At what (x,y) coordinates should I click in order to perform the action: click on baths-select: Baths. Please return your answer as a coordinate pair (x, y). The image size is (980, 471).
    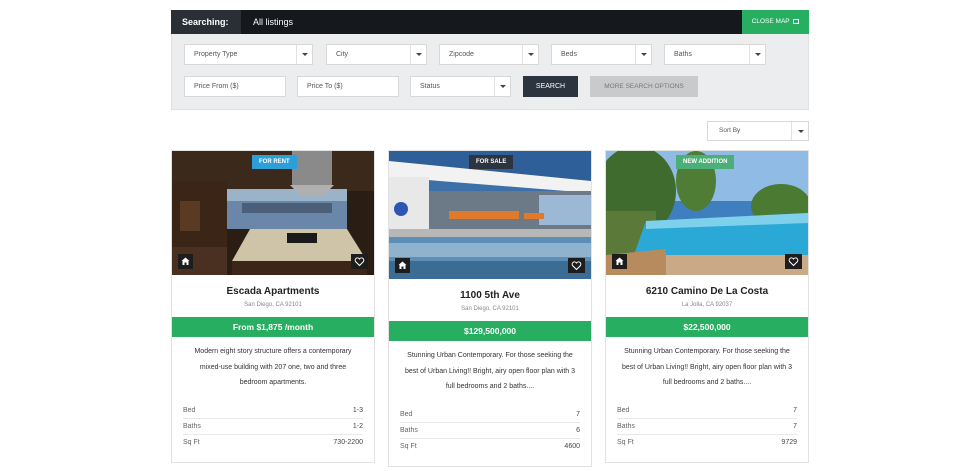
    Looking at the image, I should click on (715, 54).